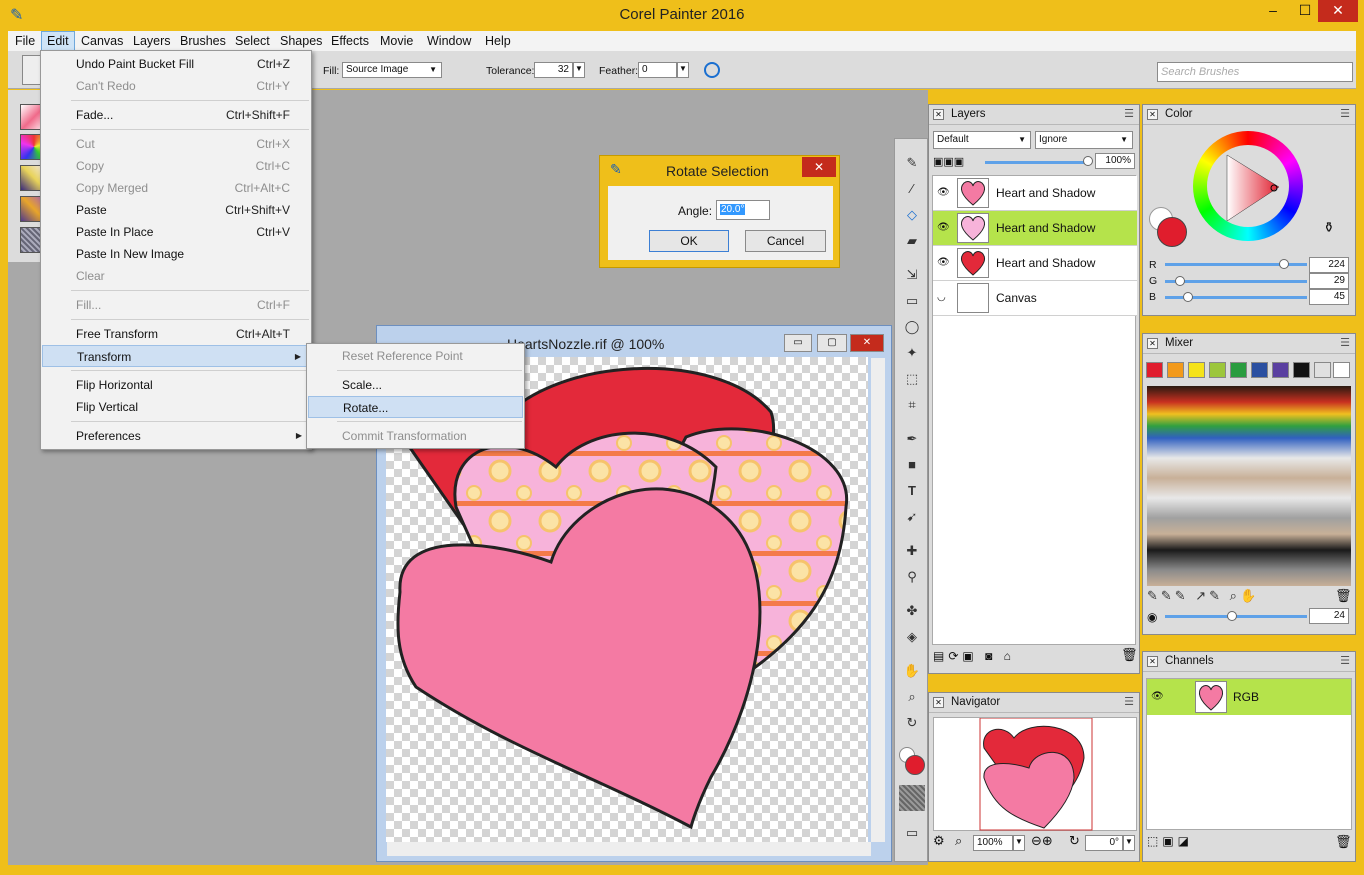 The height and width of the screenshot is (875, 1364). I want to click on menu-item-paste: Paste Ctrl+Shift+V, so click(176, 210).